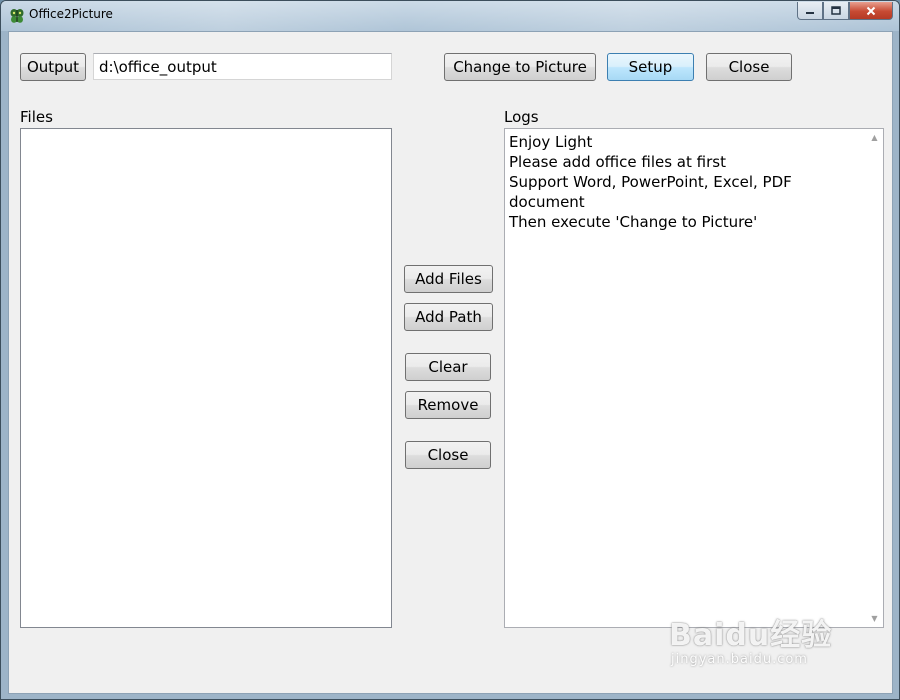 This screenshot has height=700, width=900. Describe the element at coordinates (551, 142) in the screenshot. I see `log-line: Enjoy Light` at that location.